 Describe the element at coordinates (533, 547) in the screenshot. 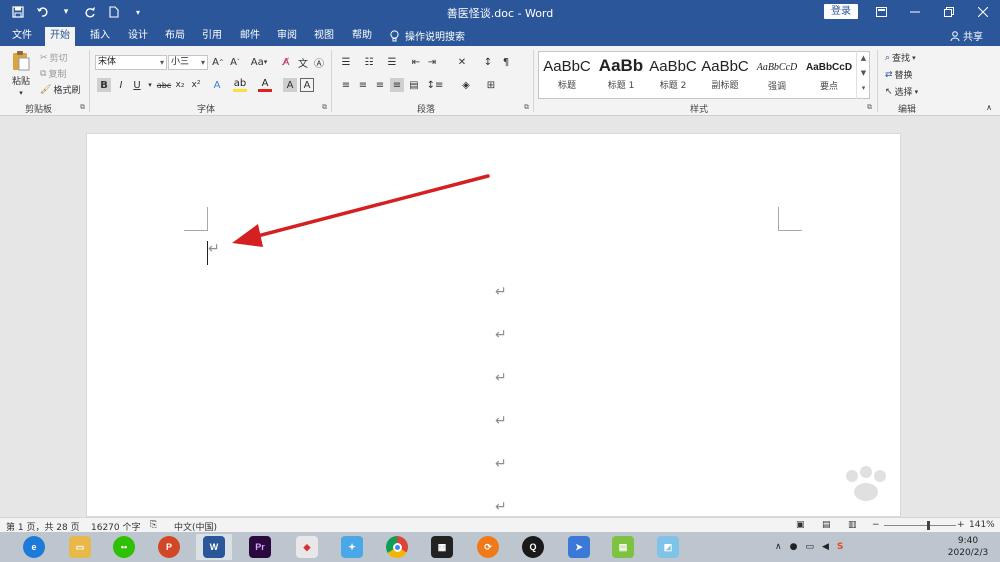

I see `qq-icon: Q` at that location.